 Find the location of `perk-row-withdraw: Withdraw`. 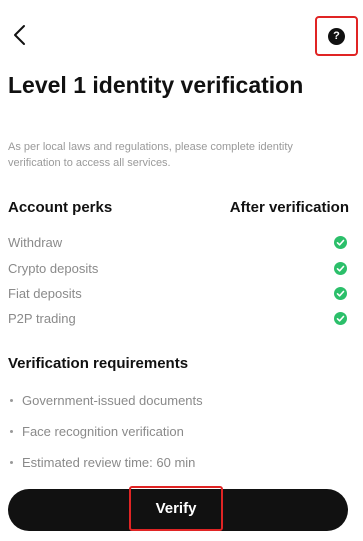

perk-row-withdraw: Withdraw is located at coordinates (178, 242).